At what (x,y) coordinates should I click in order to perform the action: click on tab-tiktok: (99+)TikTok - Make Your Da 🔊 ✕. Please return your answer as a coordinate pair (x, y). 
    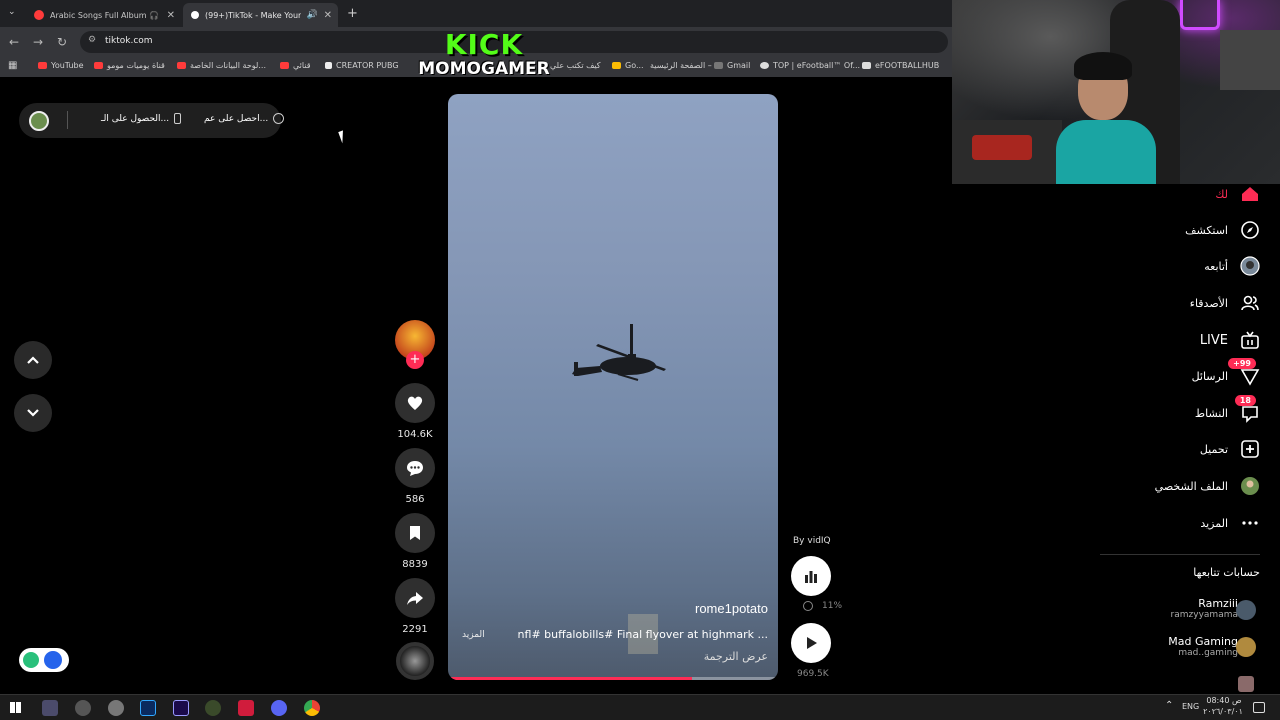
    Looking at the image, I should click on (260, 15).